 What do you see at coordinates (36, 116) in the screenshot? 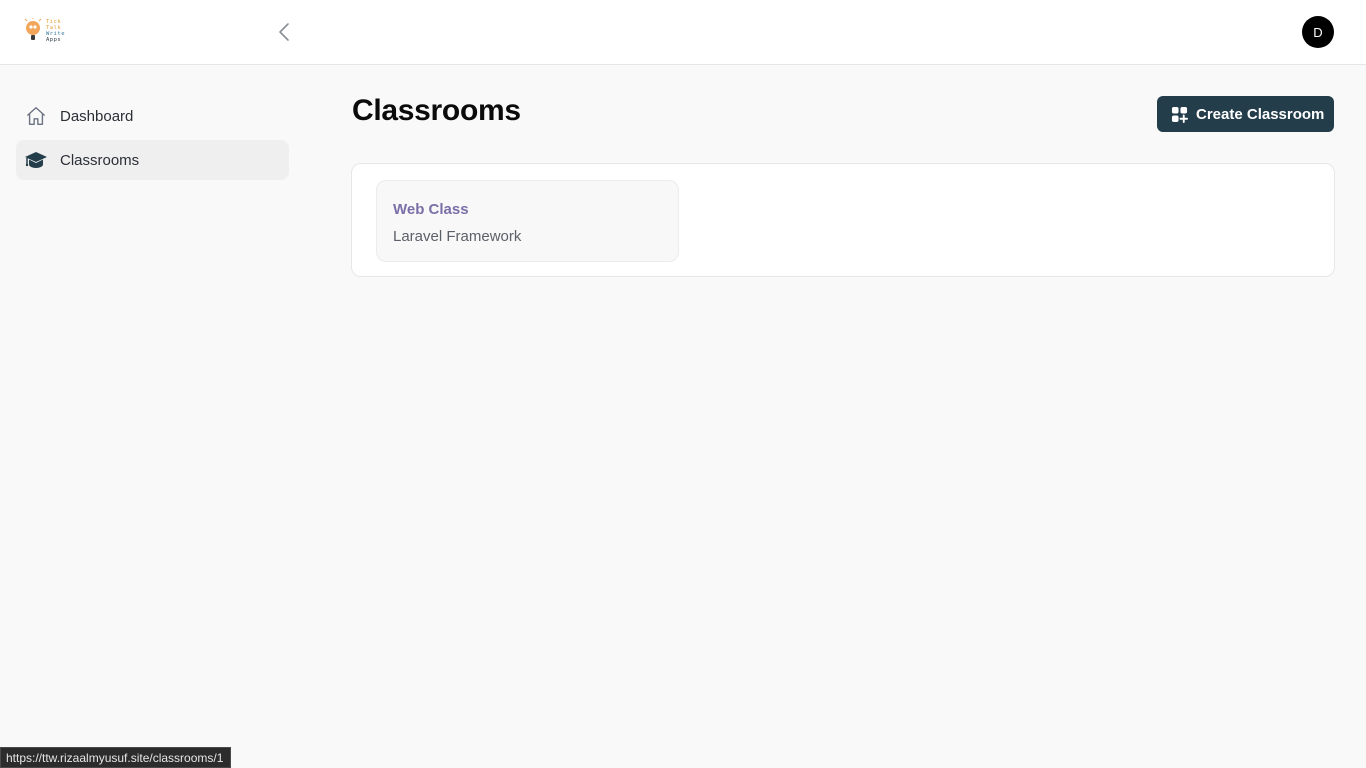
I see `home-icon` at bounding box center [36, 116].